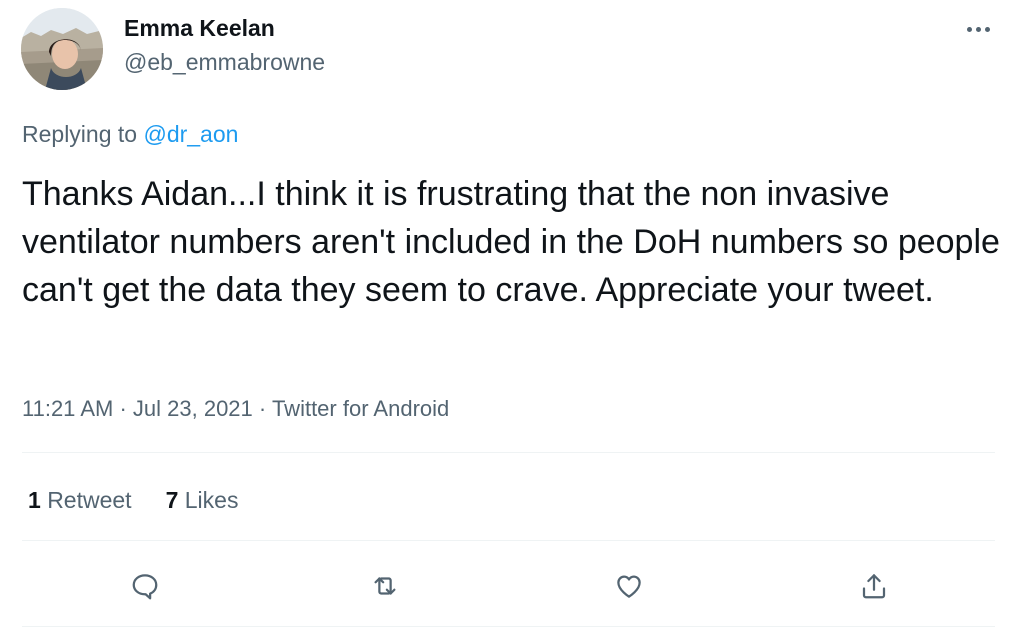  What do you see at coordinates (193, 408) in the screenshot?
I see `tweet-date: Jul 23, 2021` at bounding box center [193, 408].